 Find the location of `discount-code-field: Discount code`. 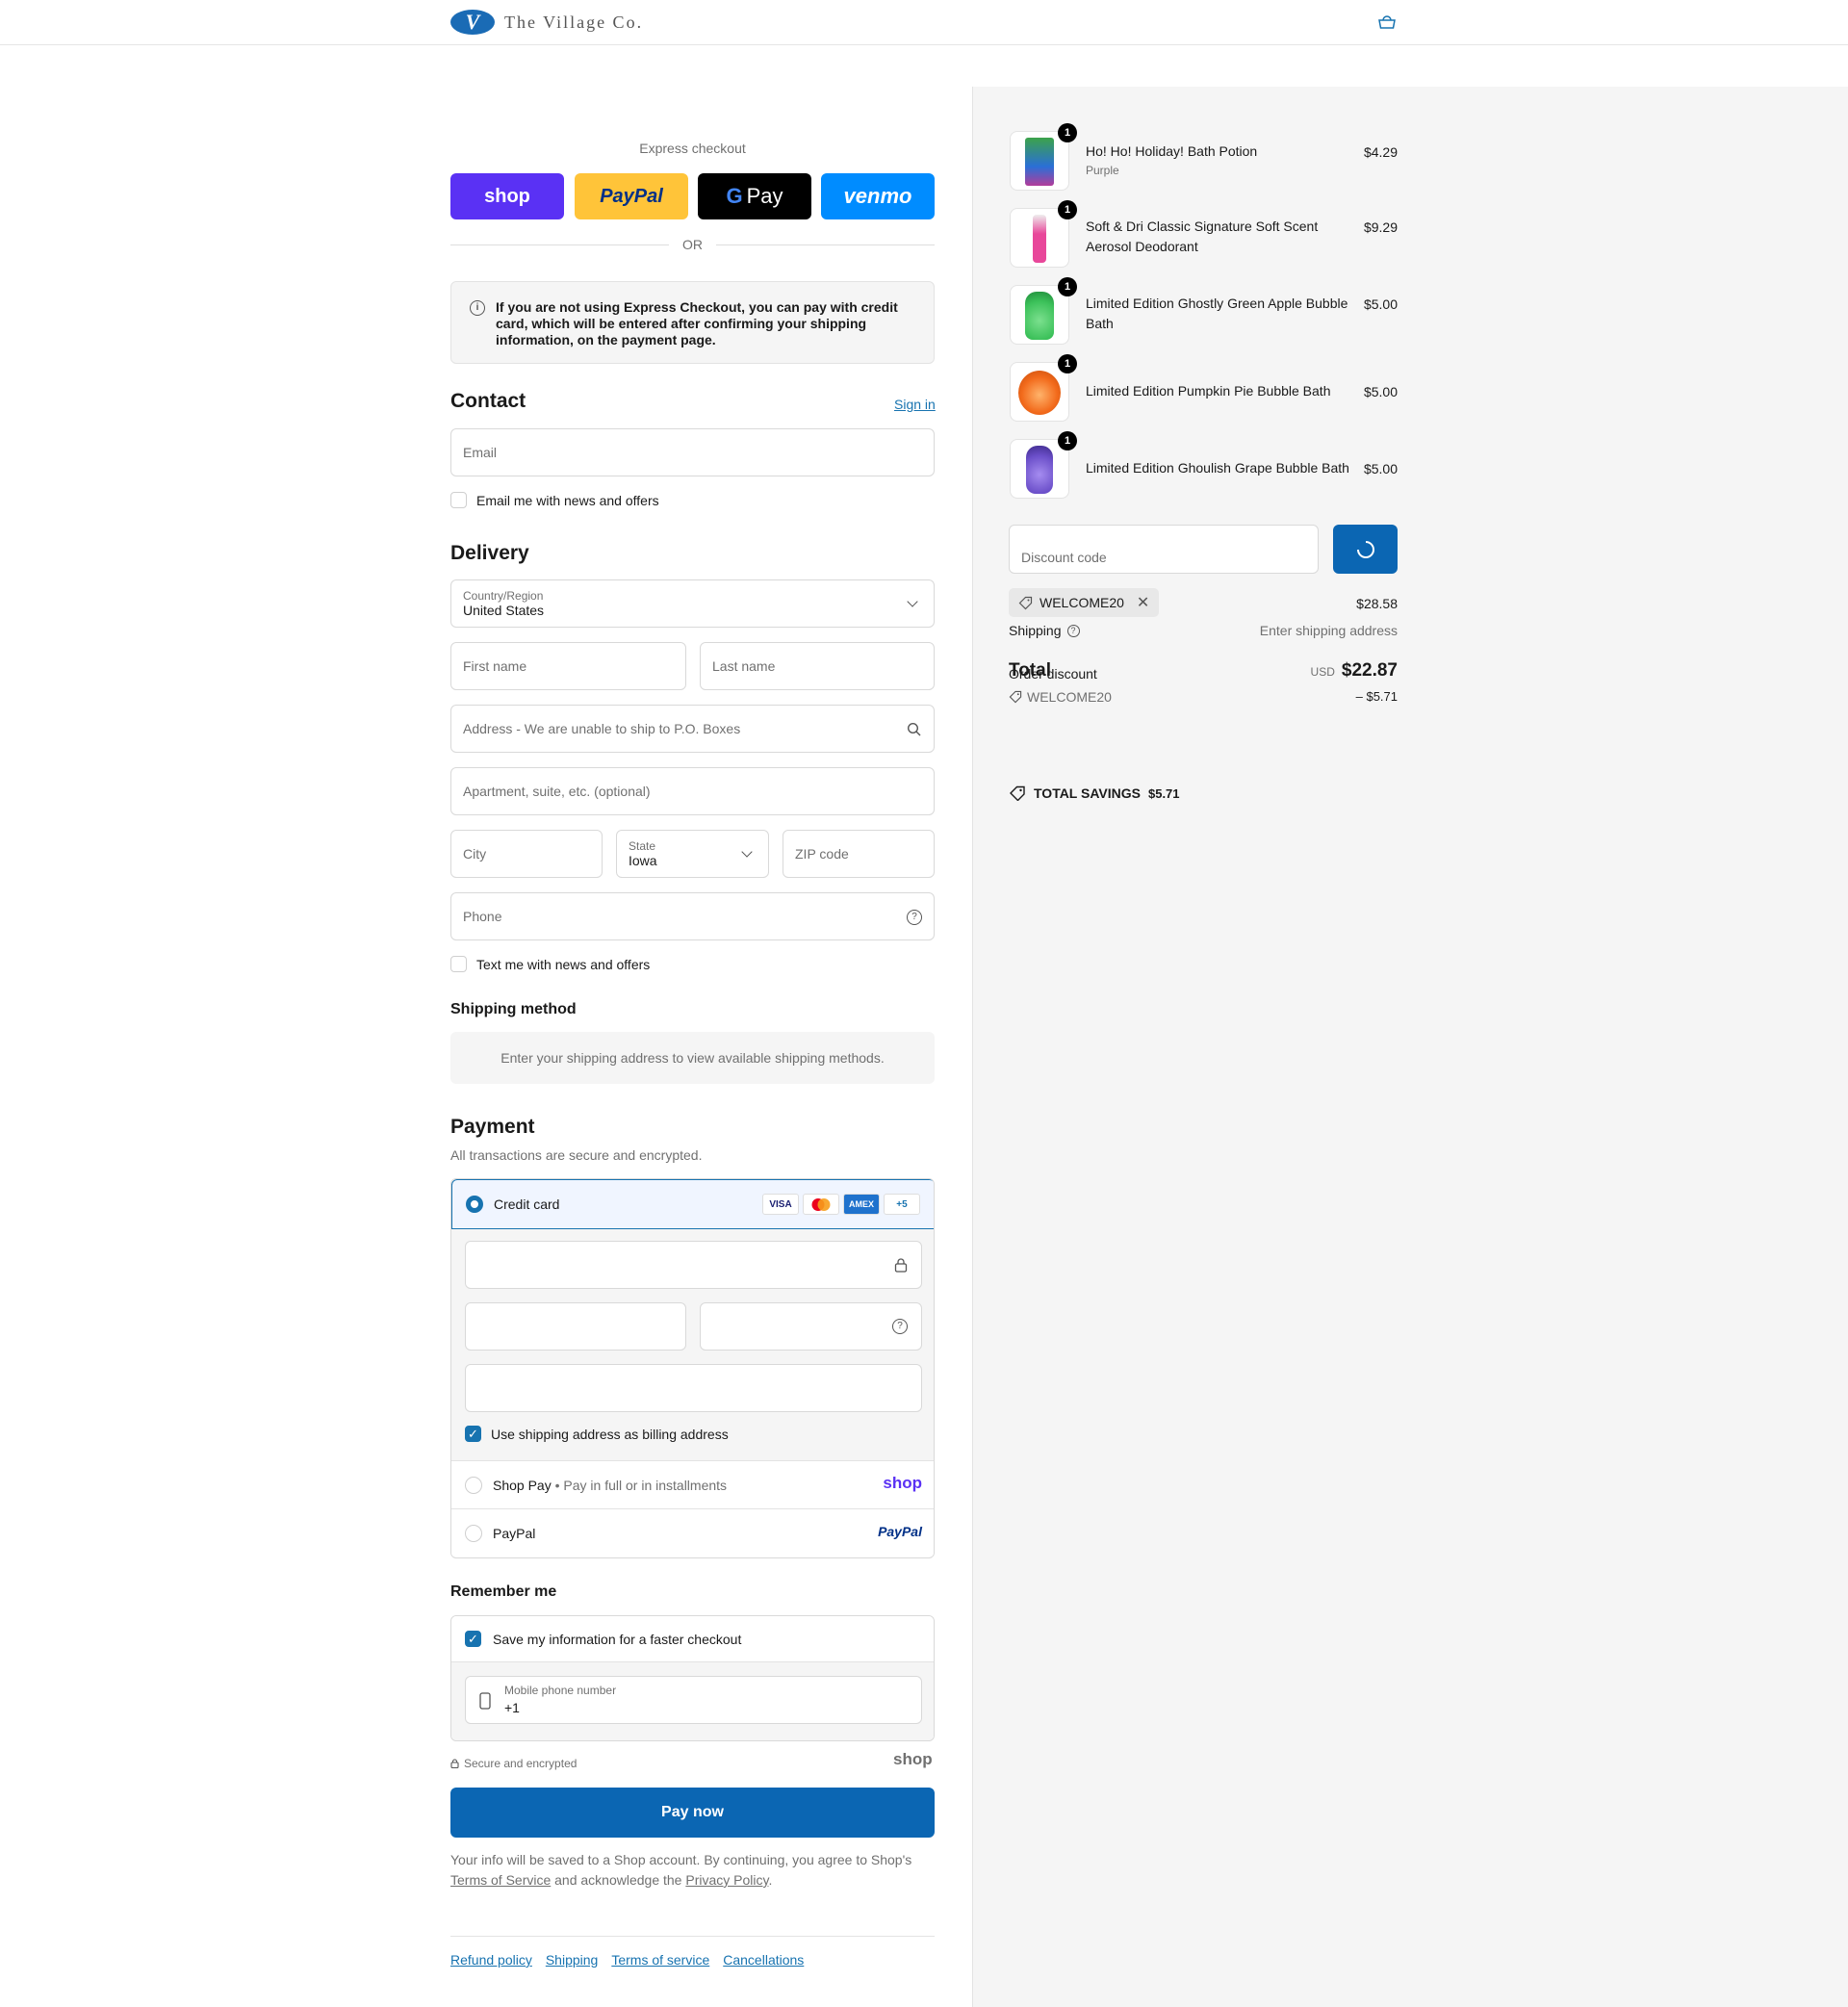

discount-code-field: Discount code is located at coordinates (1164, 549).